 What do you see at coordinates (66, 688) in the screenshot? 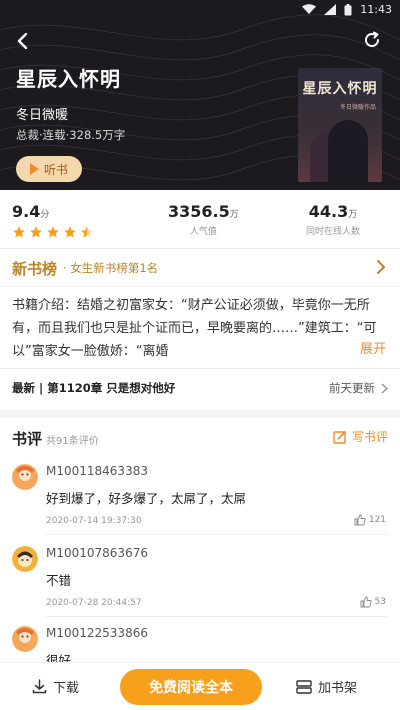
I see `download-label: 下载` at bounding box center [66, 688].